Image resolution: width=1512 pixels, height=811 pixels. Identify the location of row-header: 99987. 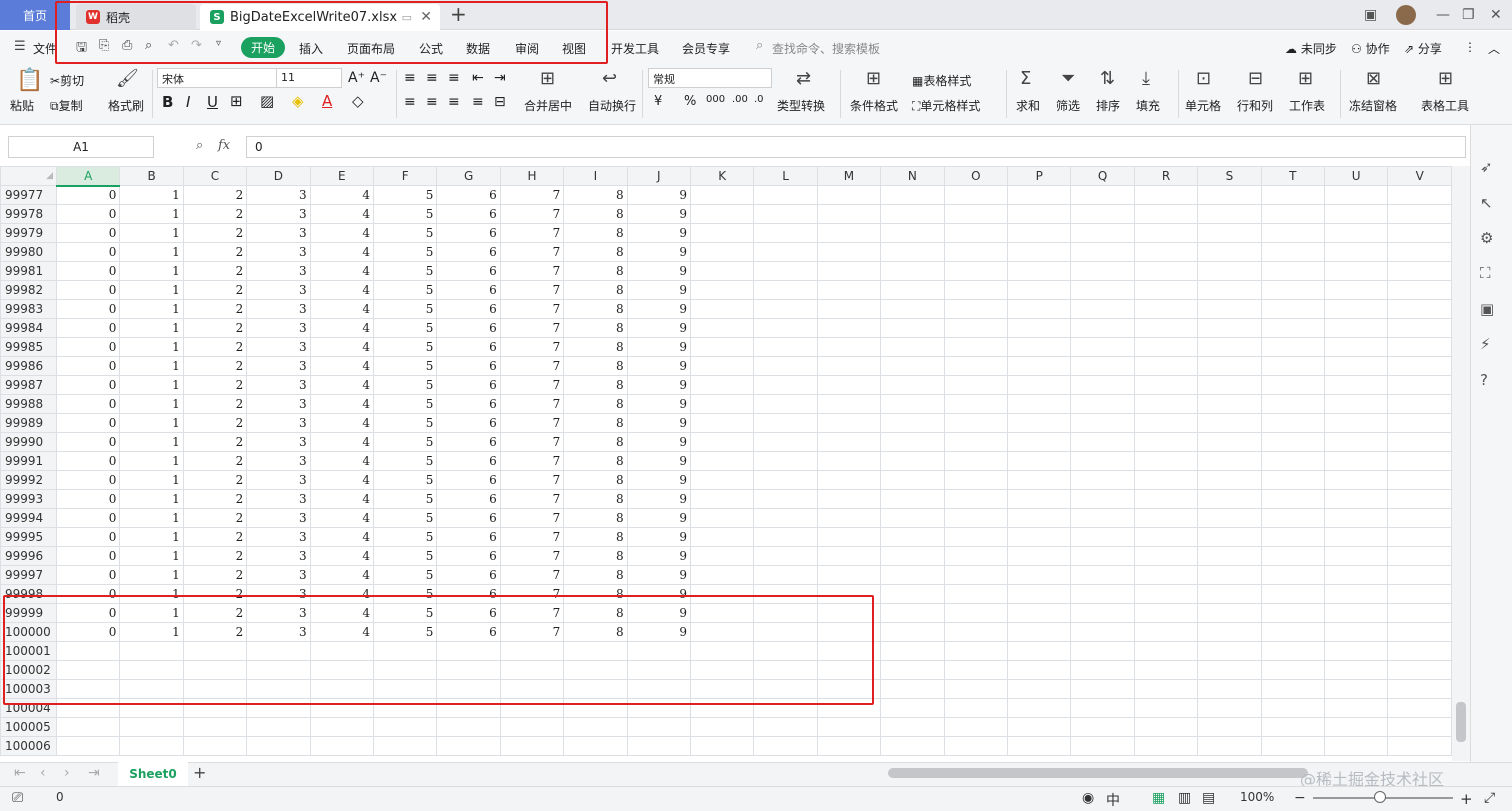
(28, 385).